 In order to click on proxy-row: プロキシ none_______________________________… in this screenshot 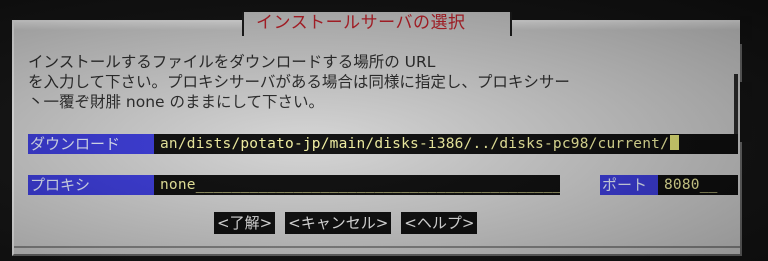, I will do `click(383, 185)`.